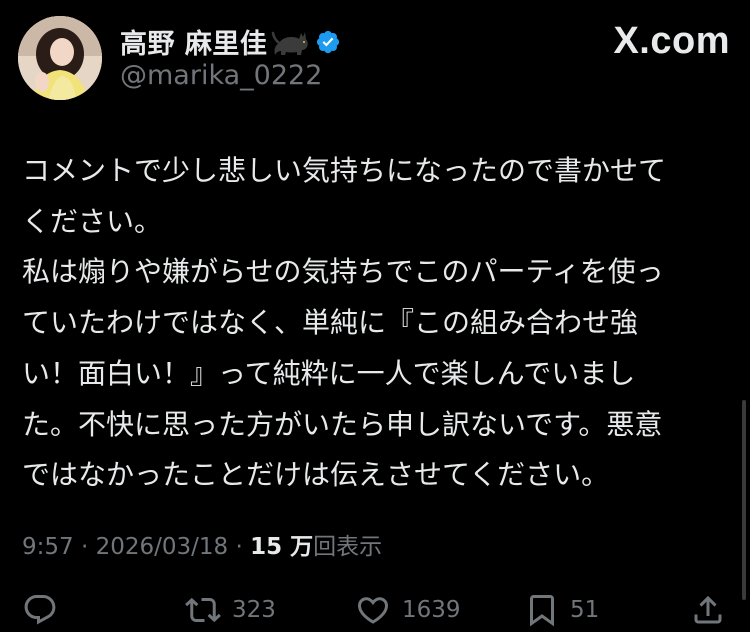  I want to click on tweet-header: 高野 麻里佳 @marika_0222 X.com, so click(375, 58).